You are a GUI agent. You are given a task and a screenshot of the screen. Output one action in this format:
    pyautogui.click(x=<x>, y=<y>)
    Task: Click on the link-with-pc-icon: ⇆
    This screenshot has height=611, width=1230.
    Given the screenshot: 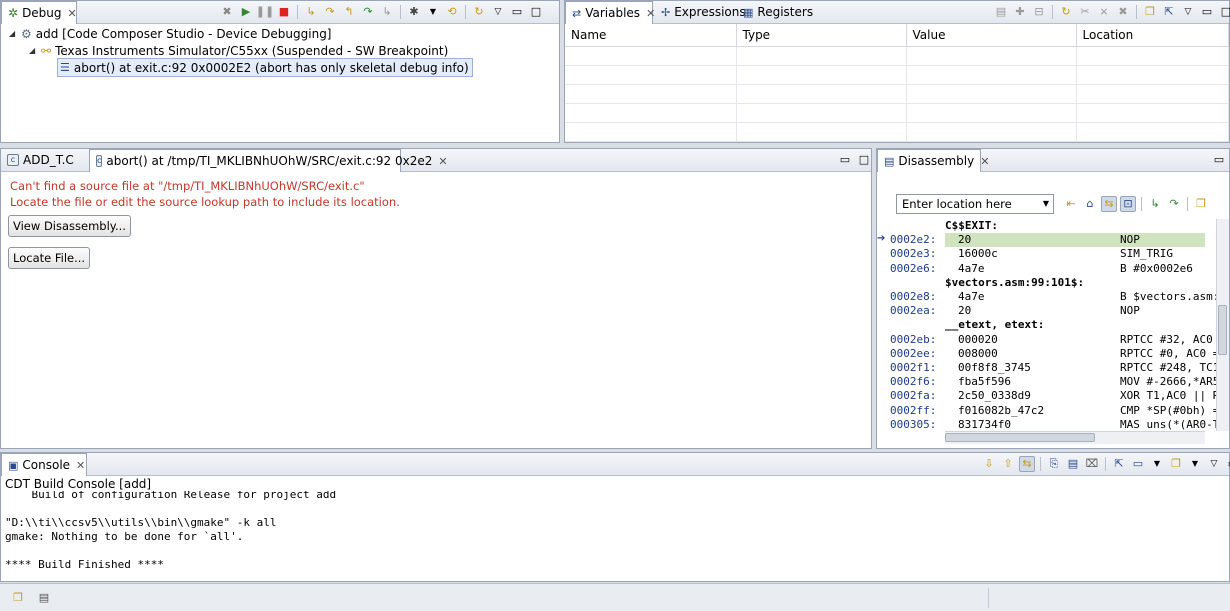 What is the action you would take?
    pyautogui.click(x=1109, y=204)
    